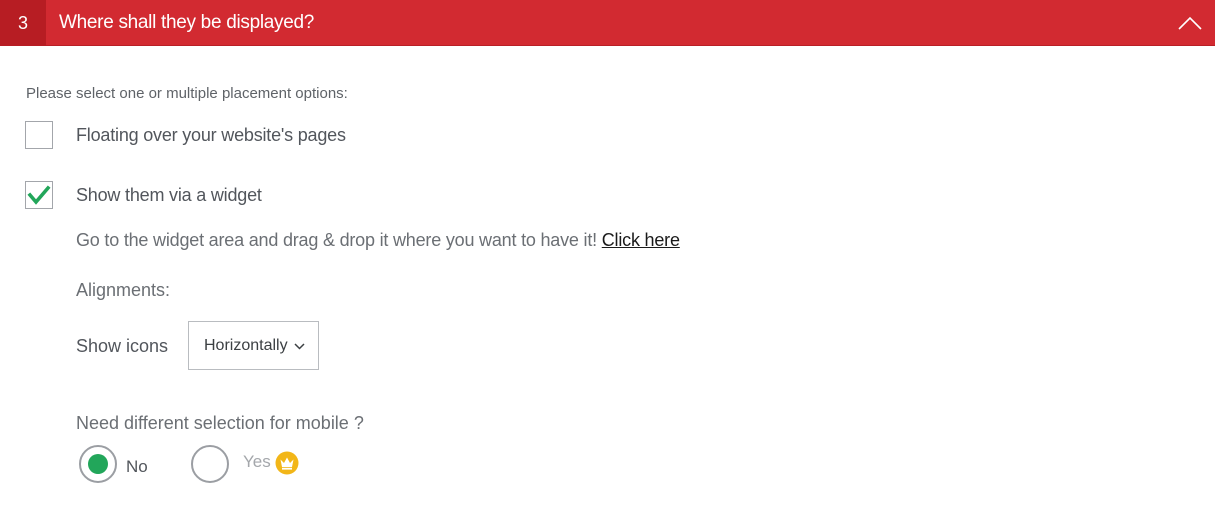 This screenshot has height=505, width=1215. I want to click on mobile-radio-yes: Yes, so click(245, 464).